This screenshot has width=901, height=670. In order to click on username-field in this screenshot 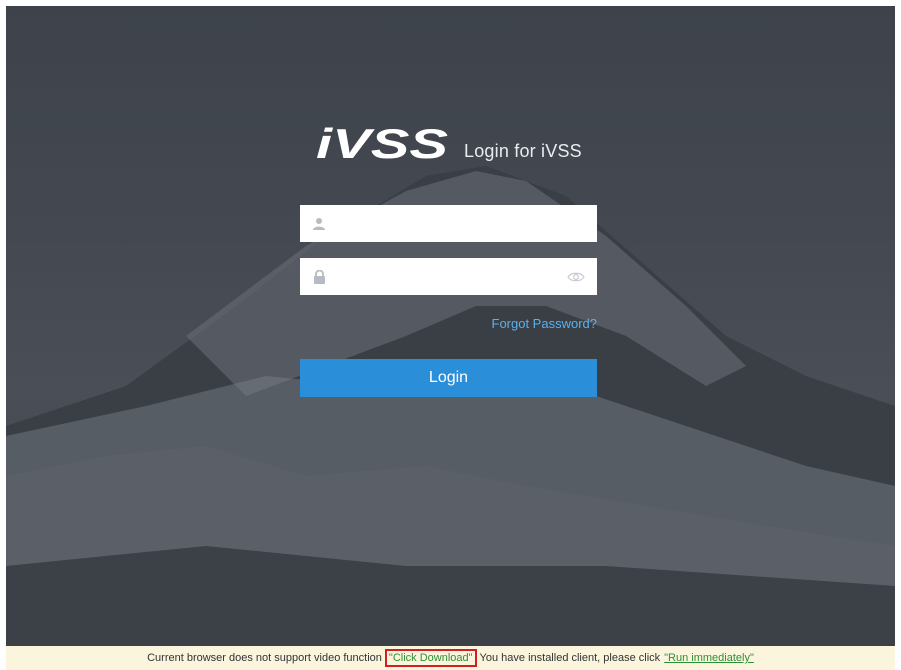, I will do `click(448, 223)`.